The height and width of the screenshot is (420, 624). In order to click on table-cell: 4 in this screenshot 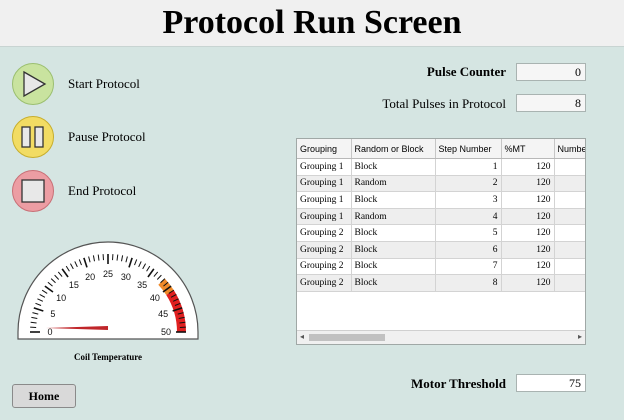, I will do `click(468, 217)`.